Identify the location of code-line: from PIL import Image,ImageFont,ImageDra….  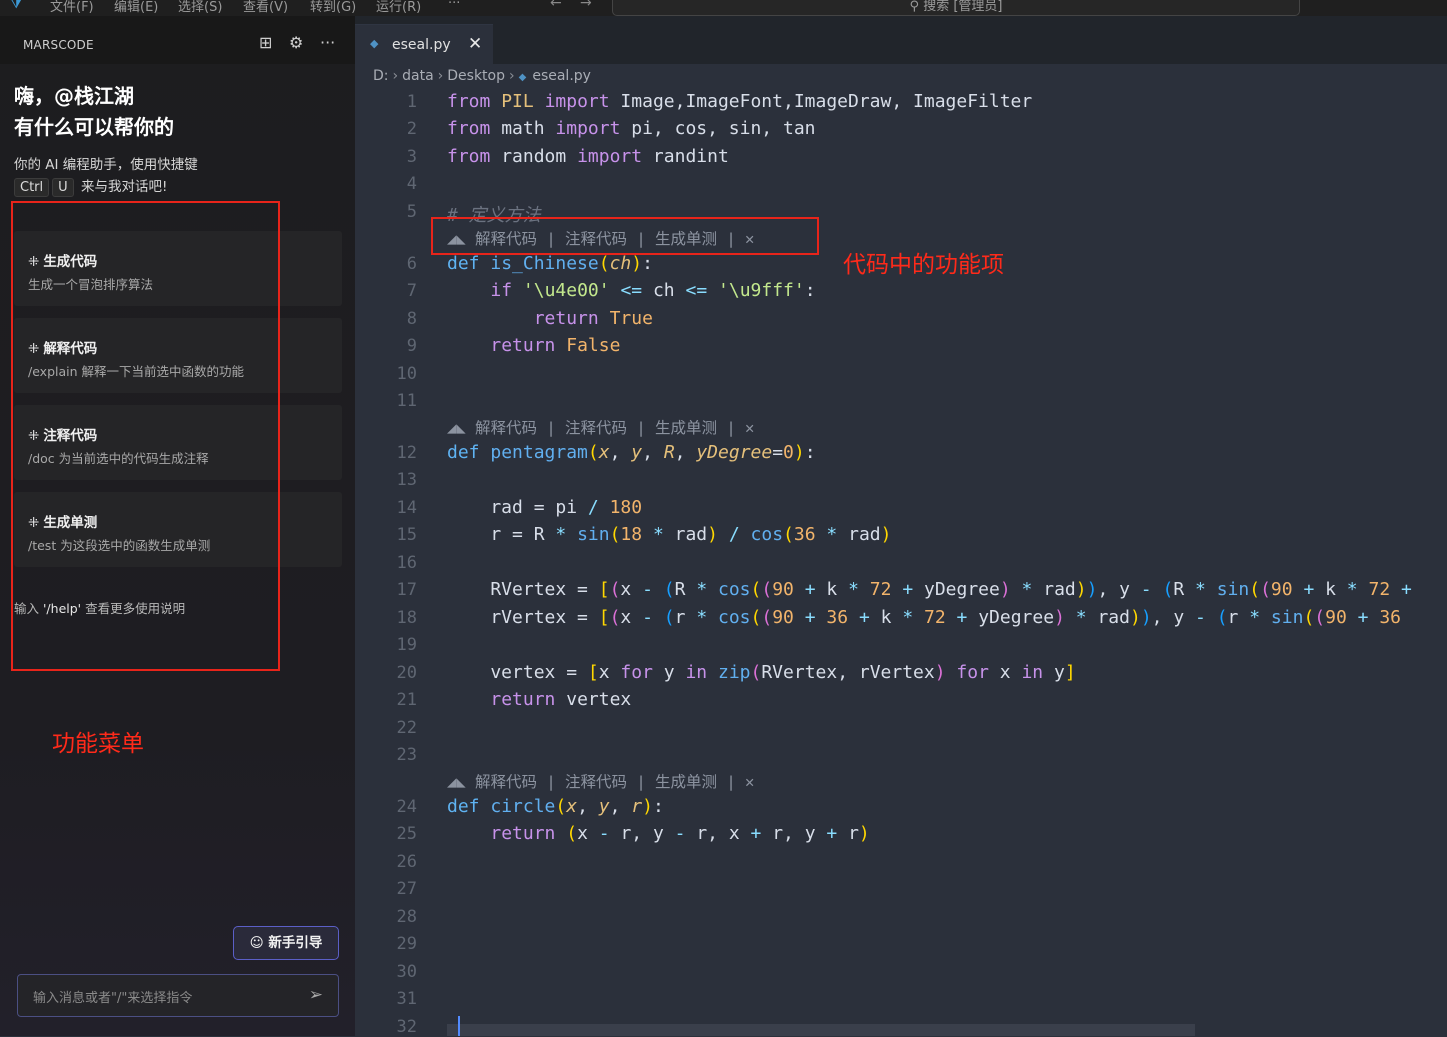
(740, 101).